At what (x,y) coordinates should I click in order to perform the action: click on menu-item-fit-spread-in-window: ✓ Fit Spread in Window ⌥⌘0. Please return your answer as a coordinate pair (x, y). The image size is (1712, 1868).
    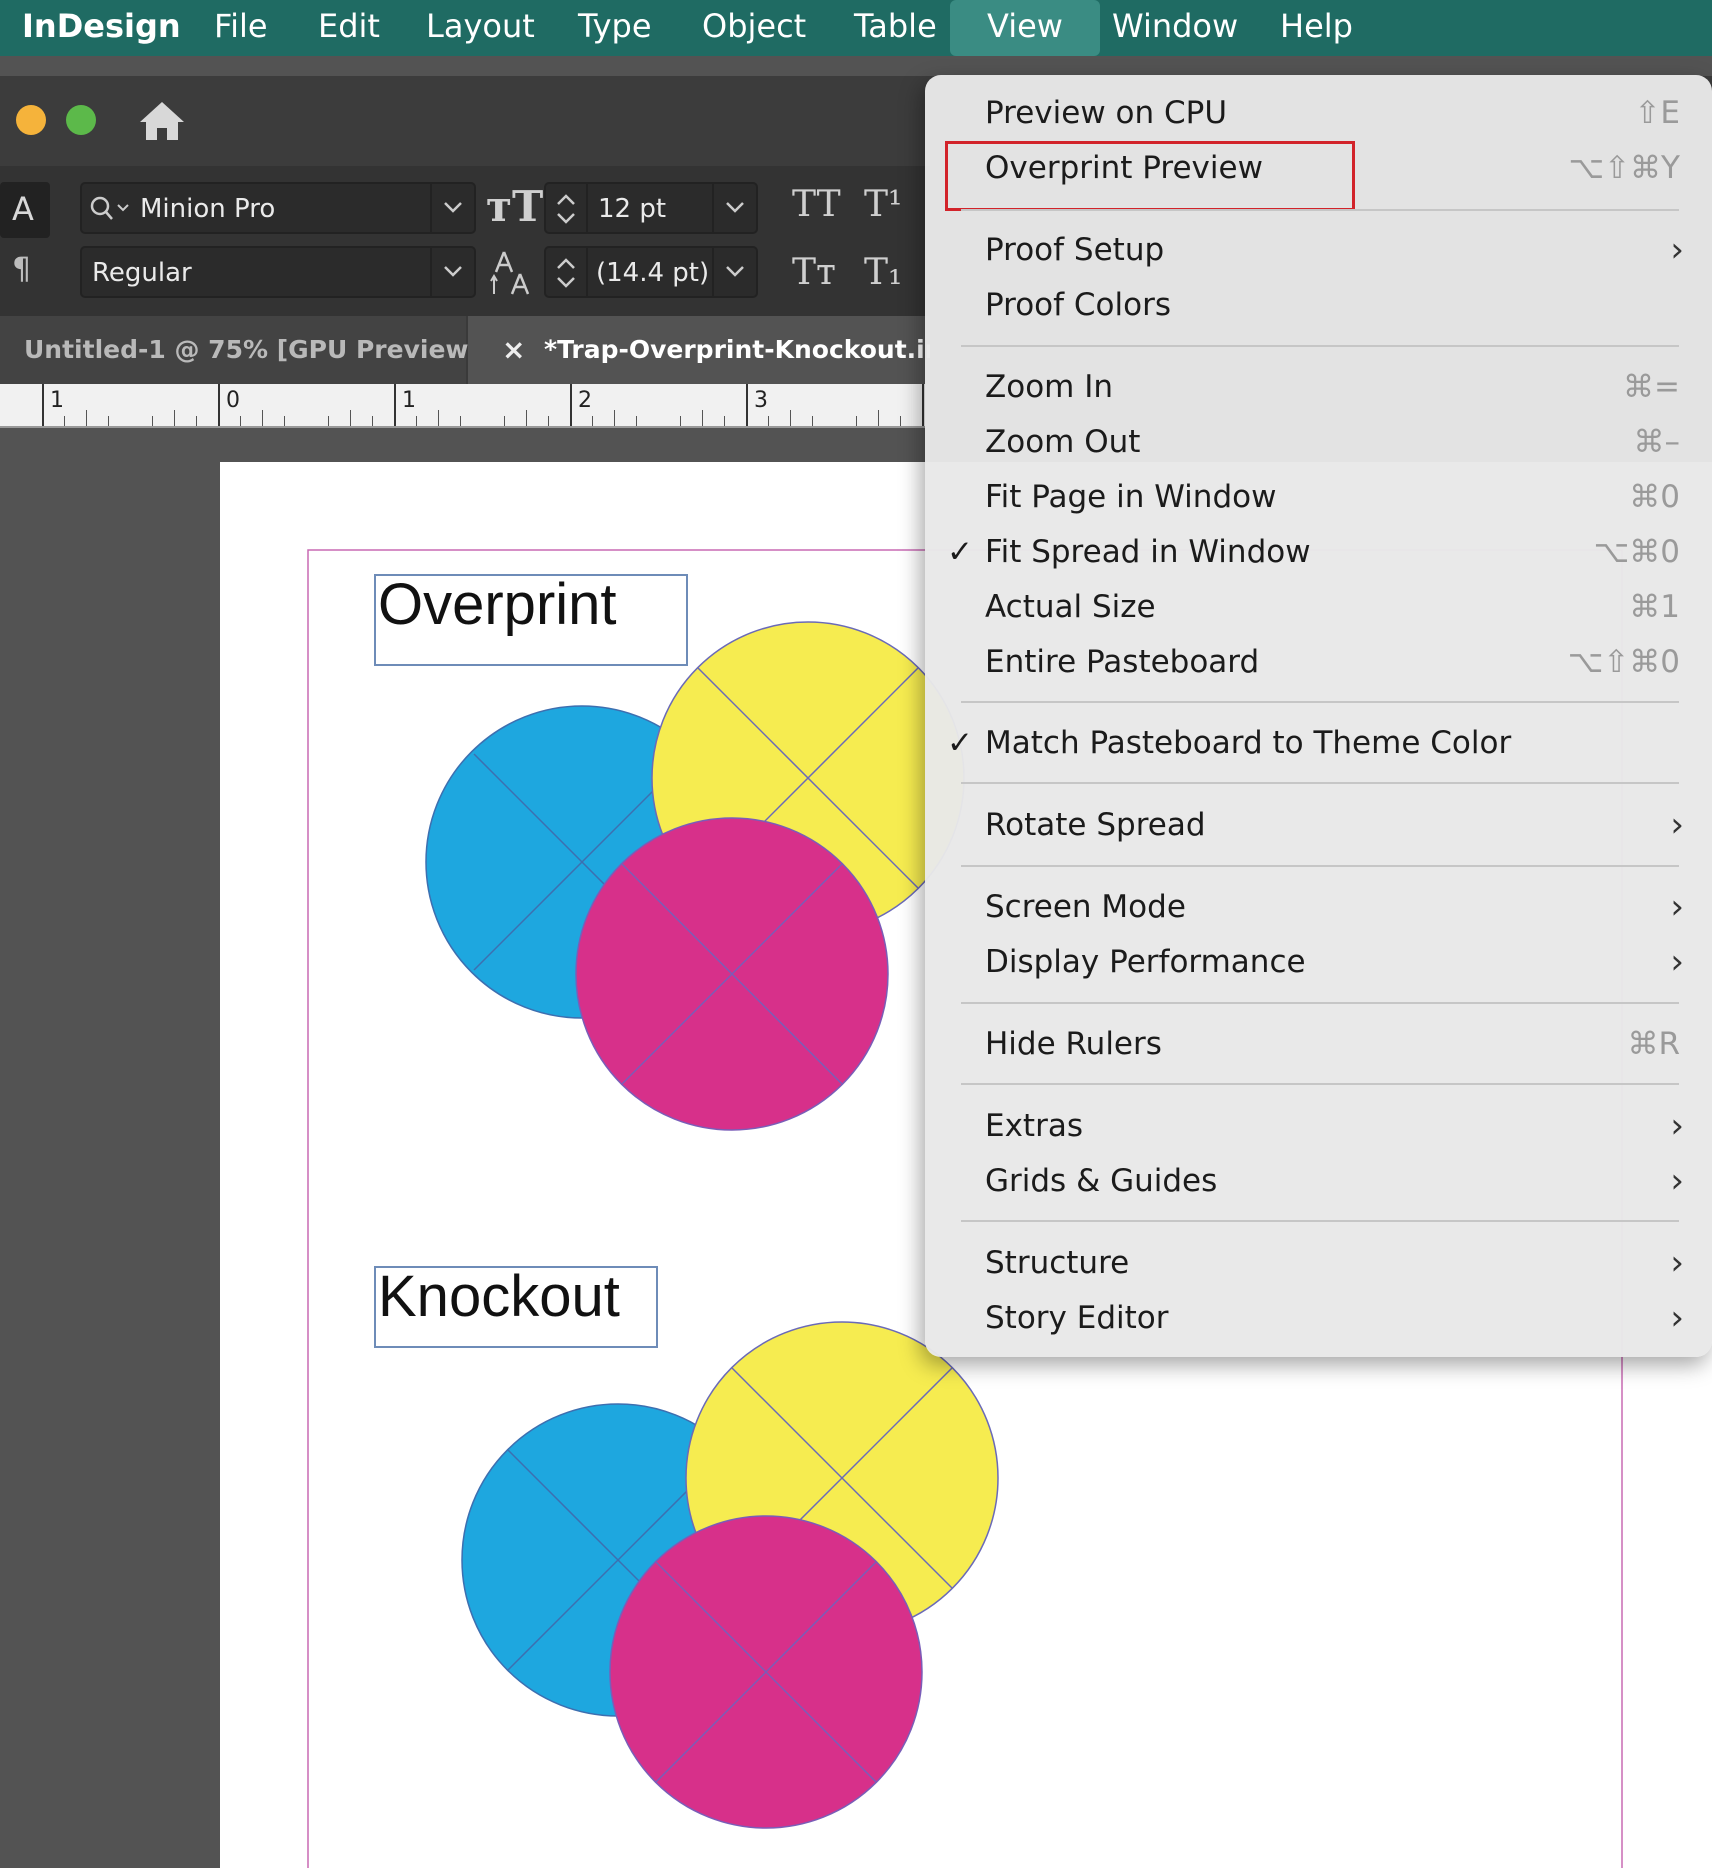
    Looking at the image, I should click on (1318, 555).